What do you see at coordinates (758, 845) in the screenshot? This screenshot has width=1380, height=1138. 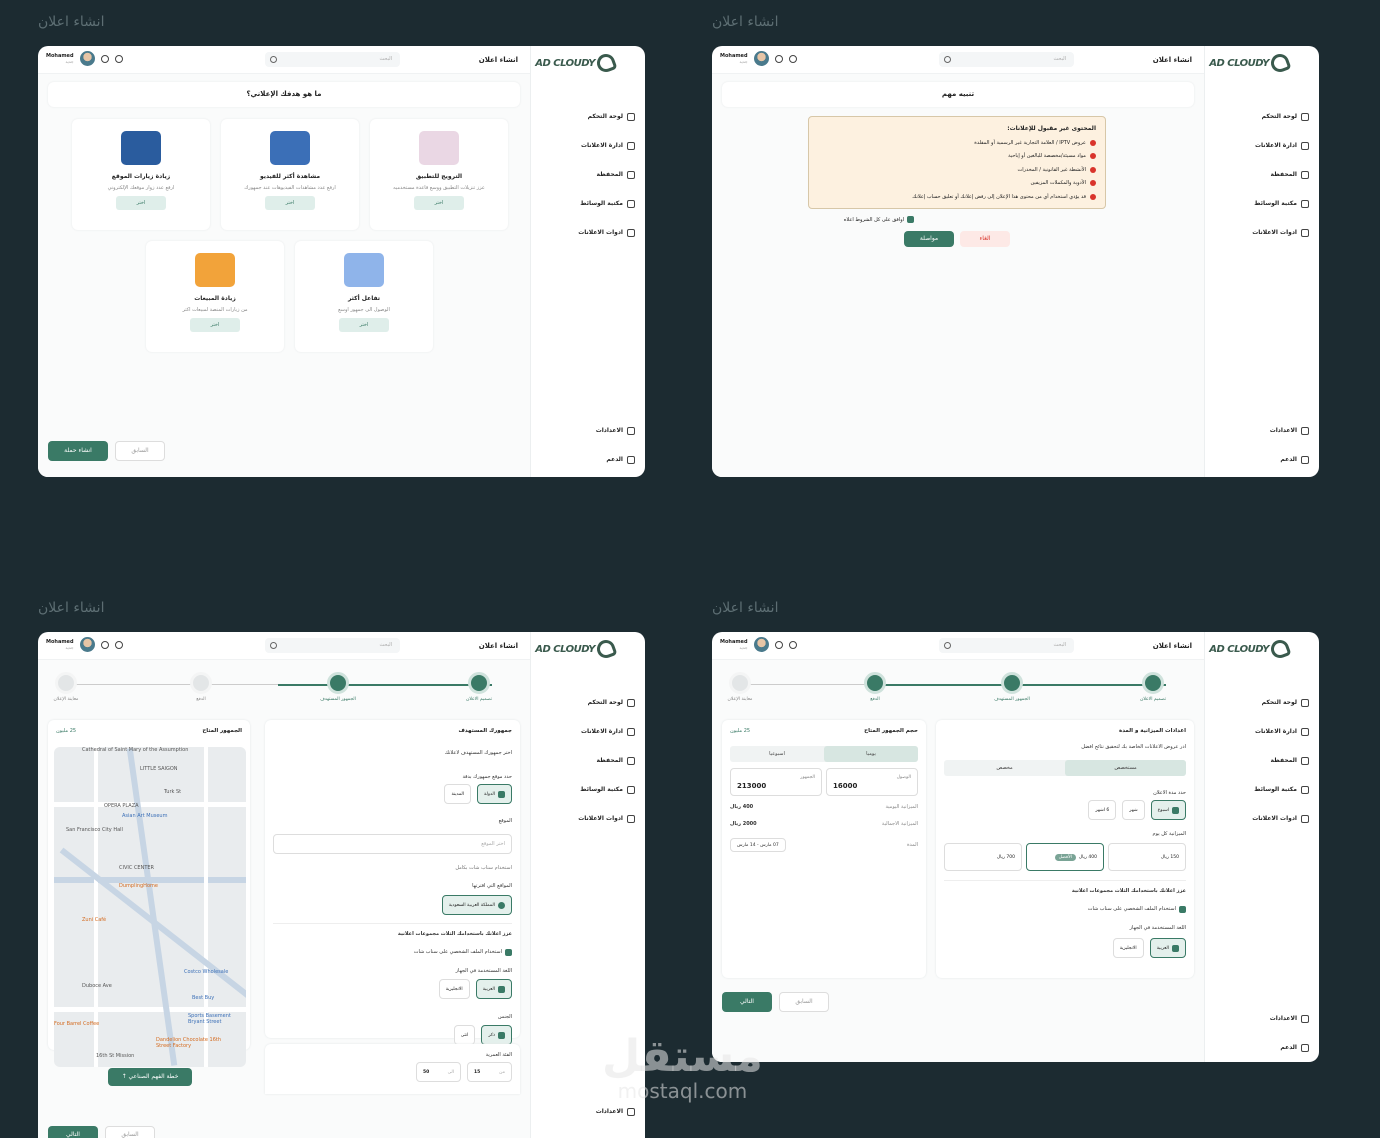 I see `date-range: 07 مارس - 14 مارس` at bounding box center [758, 845].